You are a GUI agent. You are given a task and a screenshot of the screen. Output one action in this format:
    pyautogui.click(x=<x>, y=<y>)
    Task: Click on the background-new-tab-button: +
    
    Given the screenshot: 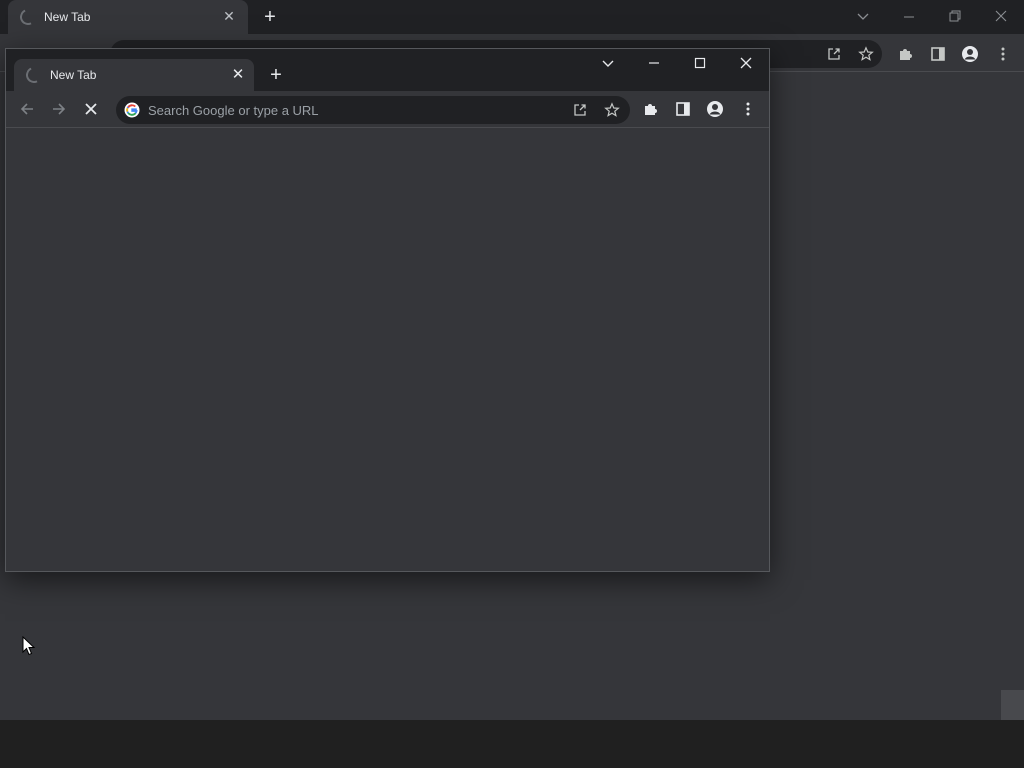 What is the action you would take?
    pyautogui.click(x=270, y=17)
    